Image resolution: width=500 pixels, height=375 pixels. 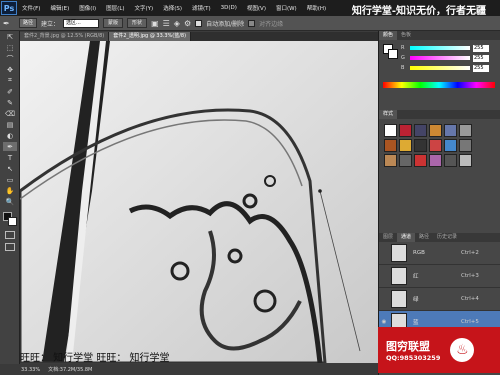 I want to click on green-slider, so click(x=440, y=58).